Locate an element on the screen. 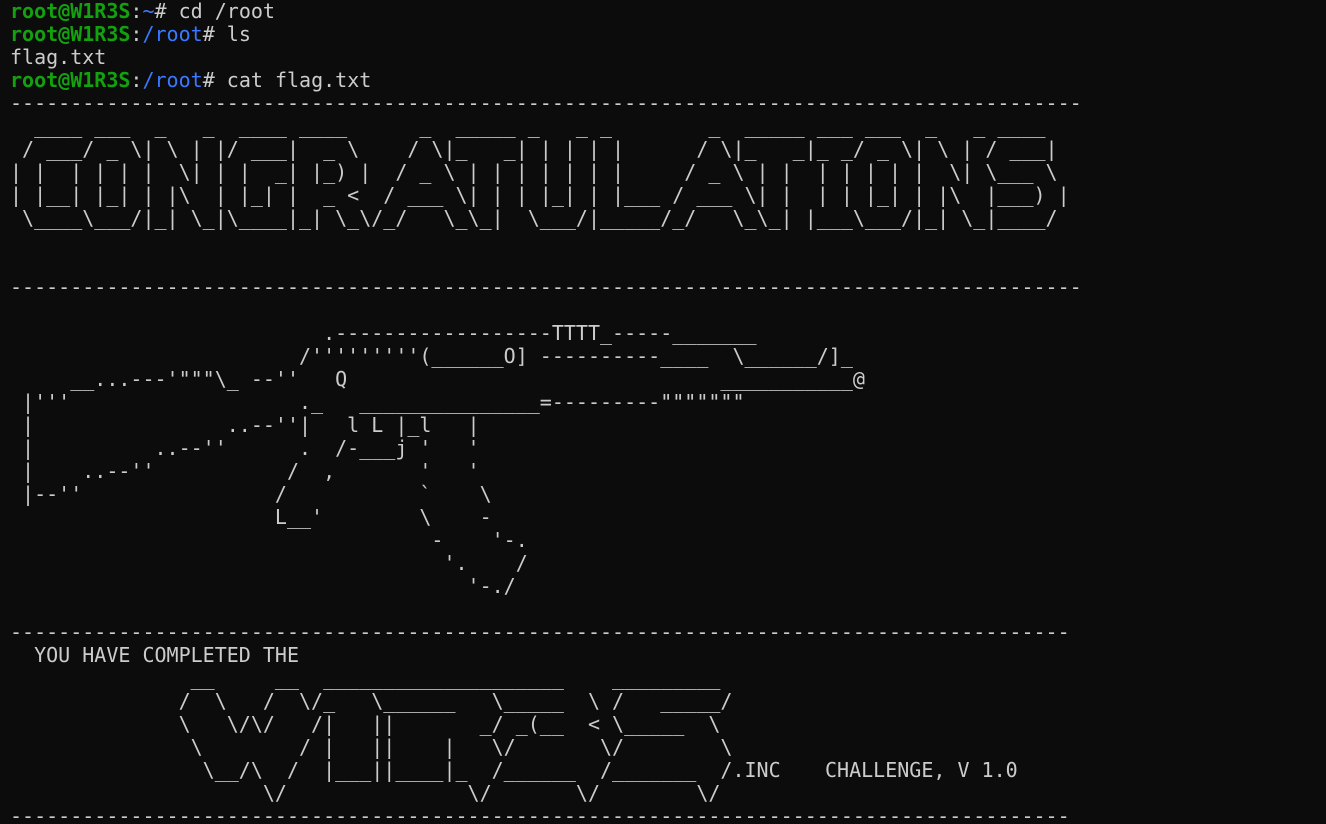 The image size is (1326, 824). completed-text: YOU HAVE COMPLETED THE is located at coordinates (154, 655).